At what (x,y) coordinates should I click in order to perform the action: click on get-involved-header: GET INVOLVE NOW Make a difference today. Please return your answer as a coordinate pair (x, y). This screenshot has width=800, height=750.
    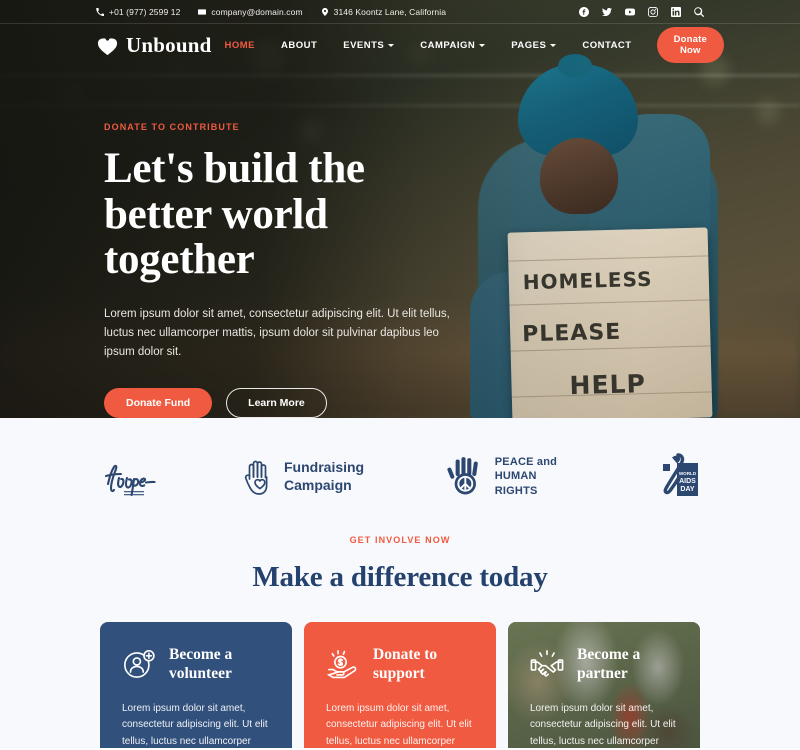
    Looking at the image, I should click on (400, 564).